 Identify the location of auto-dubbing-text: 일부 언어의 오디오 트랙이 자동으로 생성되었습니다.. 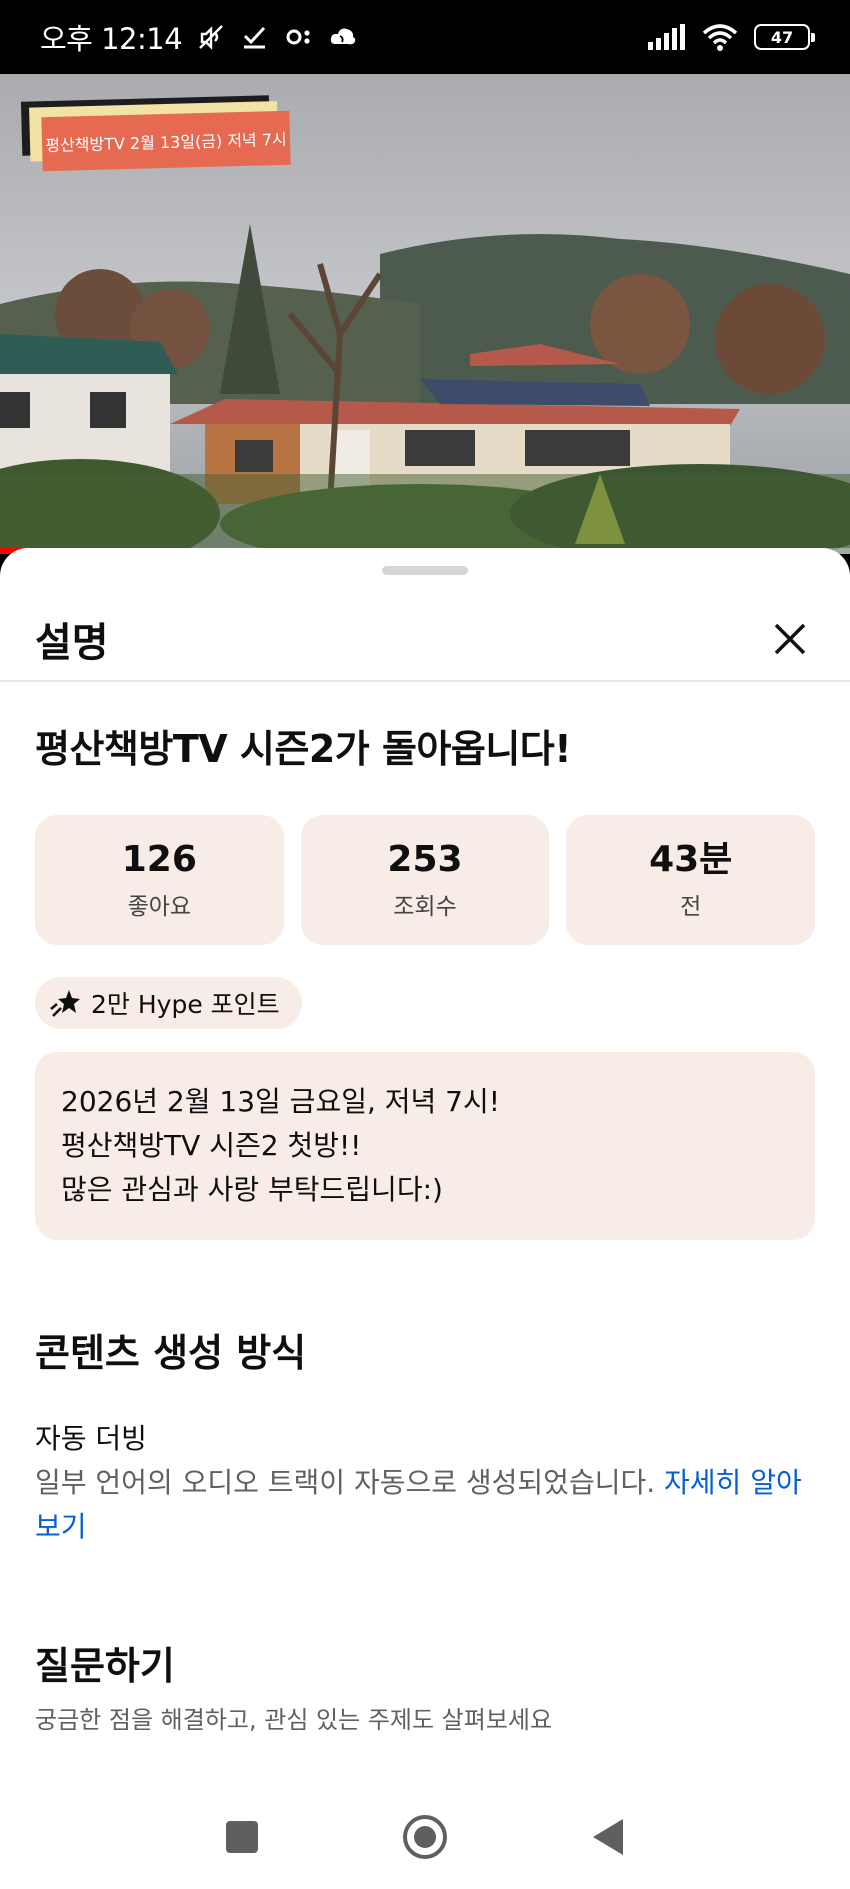
(345, 1482).